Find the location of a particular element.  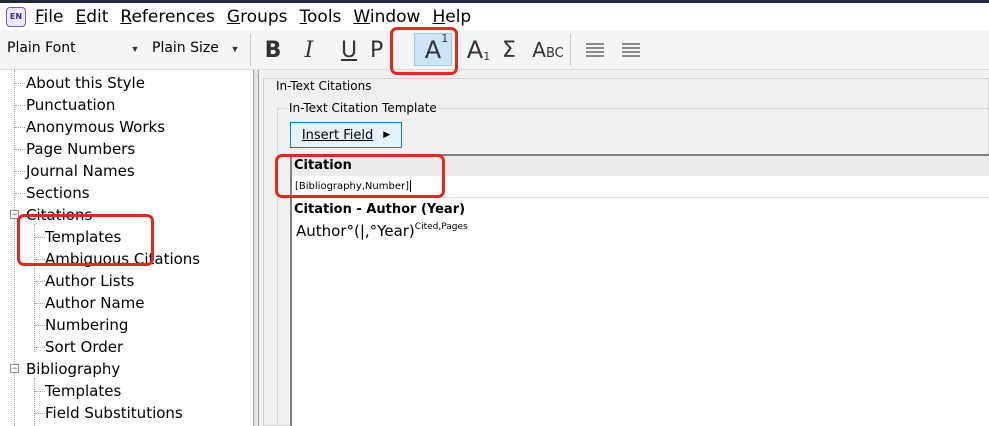

small-caps-button: ABC is located at coordinates (548, 50).